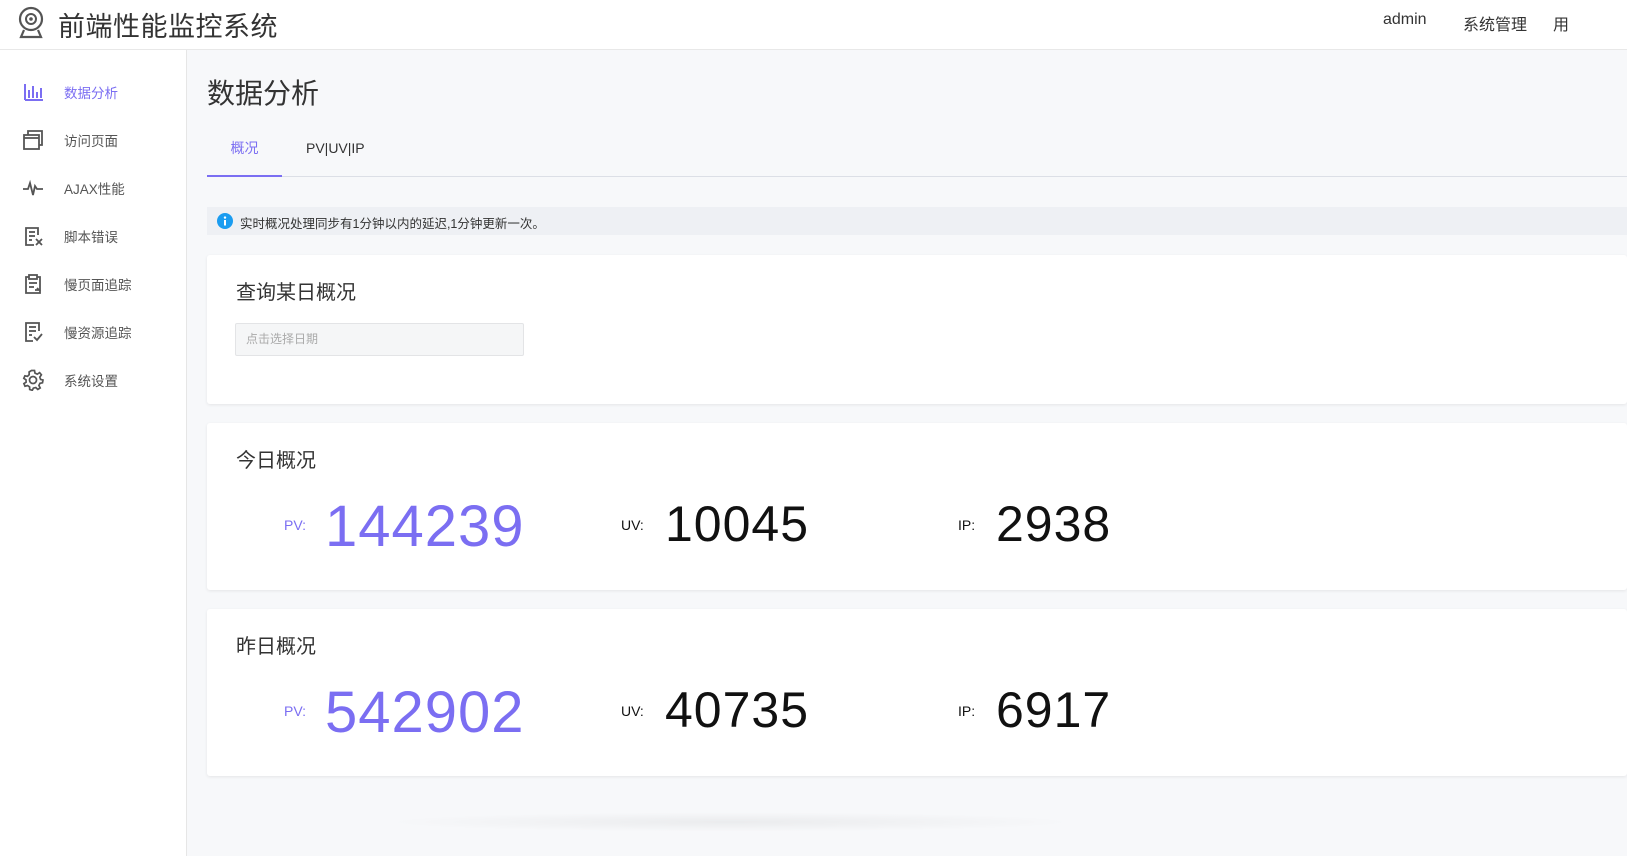 The height and width of the screenshot is (856, 1627). Describe the element at coordinates (34, 332) in the screenshot. I see `check-doc-icon` at that location.